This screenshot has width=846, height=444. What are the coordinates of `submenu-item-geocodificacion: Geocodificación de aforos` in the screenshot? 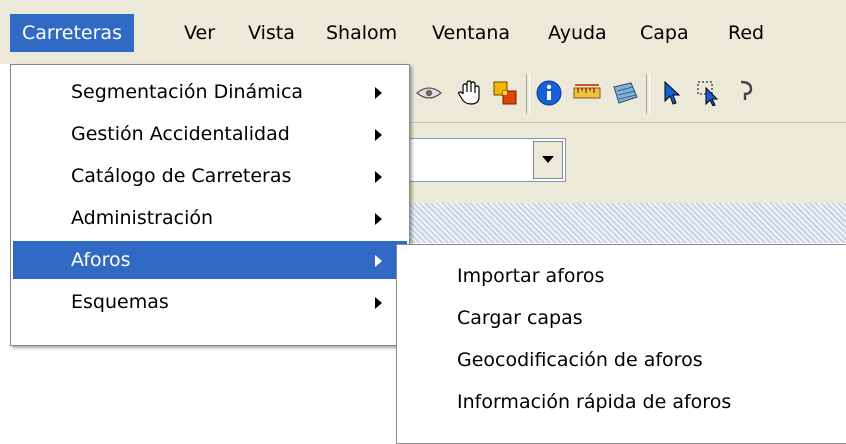 It's located at (622, 360).